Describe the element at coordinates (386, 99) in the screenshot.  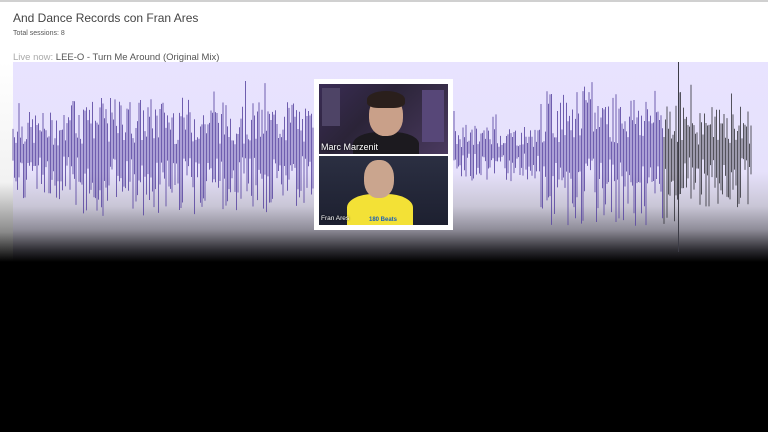
I see `participant-hair` at that location.